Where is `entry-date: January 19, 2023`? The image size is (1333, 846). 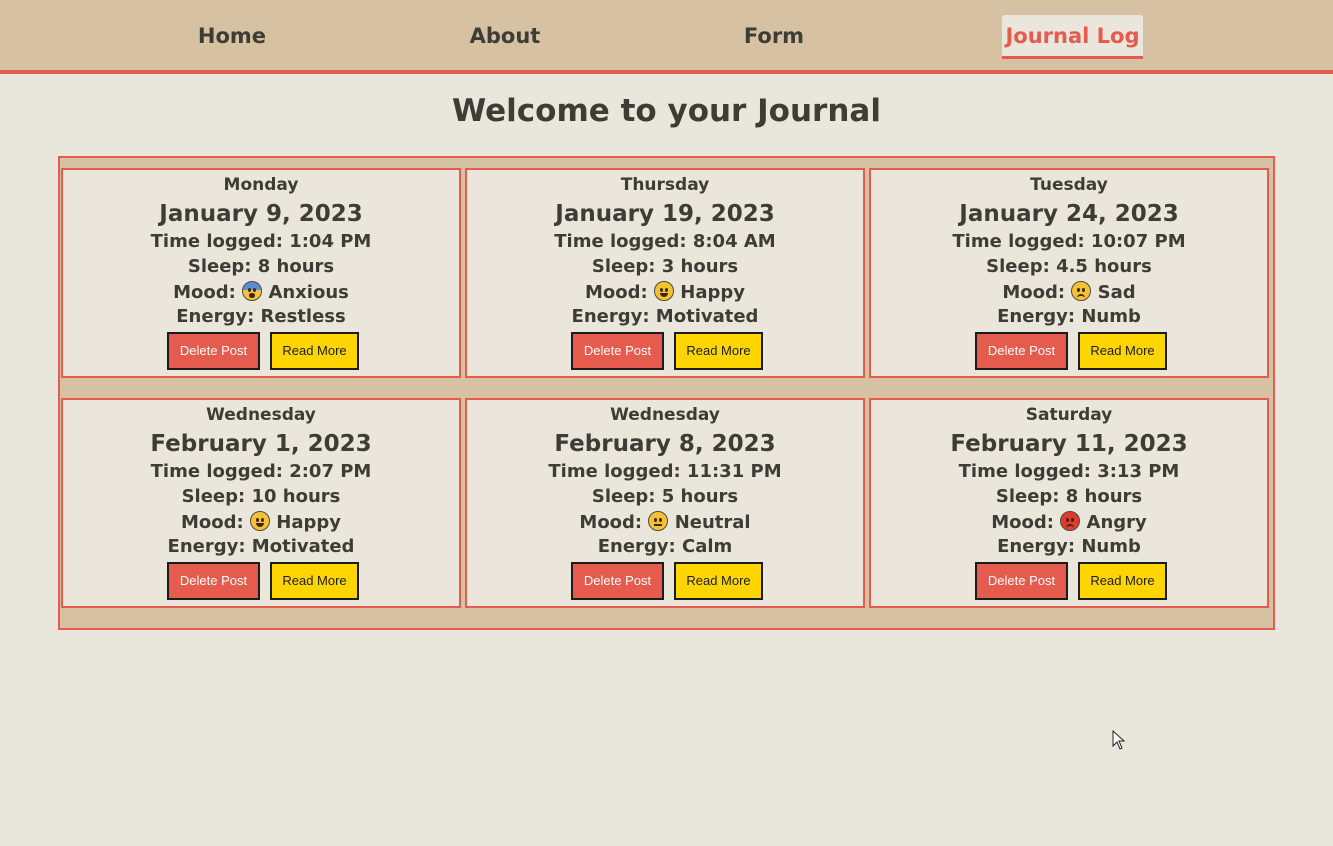
entry-date: January 19, 2023 is located at coordinates (665, 214).